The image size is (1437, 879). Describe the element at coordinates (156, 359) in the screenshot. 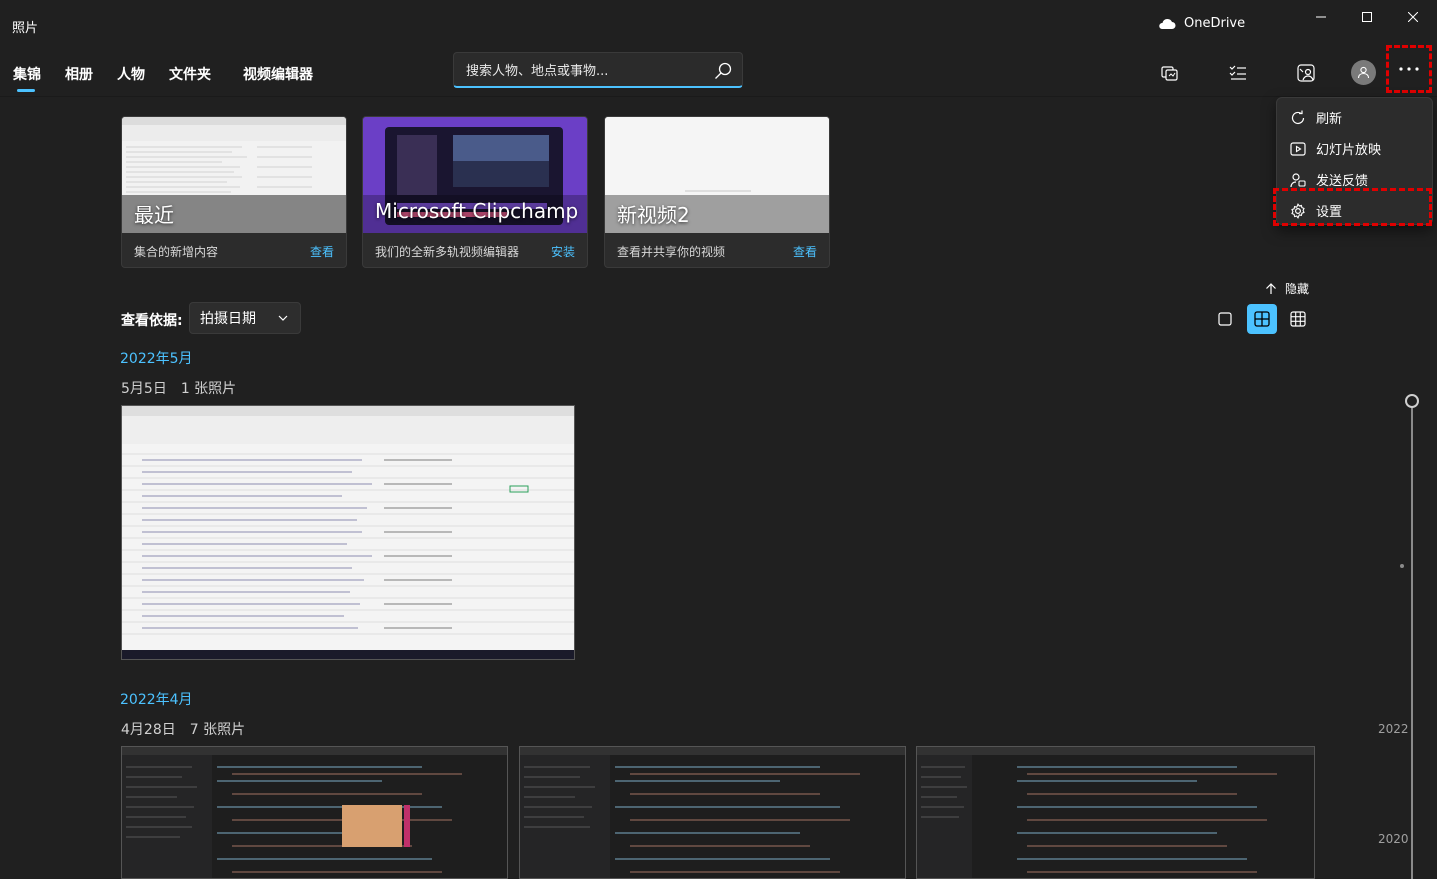

I see `month-heading: 2022年5月` at that location.